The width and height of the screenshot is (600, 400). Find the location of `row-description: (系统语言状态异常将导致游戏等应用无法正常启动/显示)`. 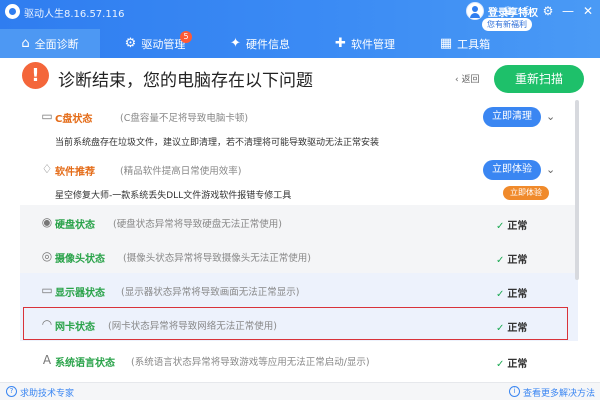

row-description: (系统语言状态异常将导致游戏等应用无法正常启动/显示) is located at coordinates (250, 362).